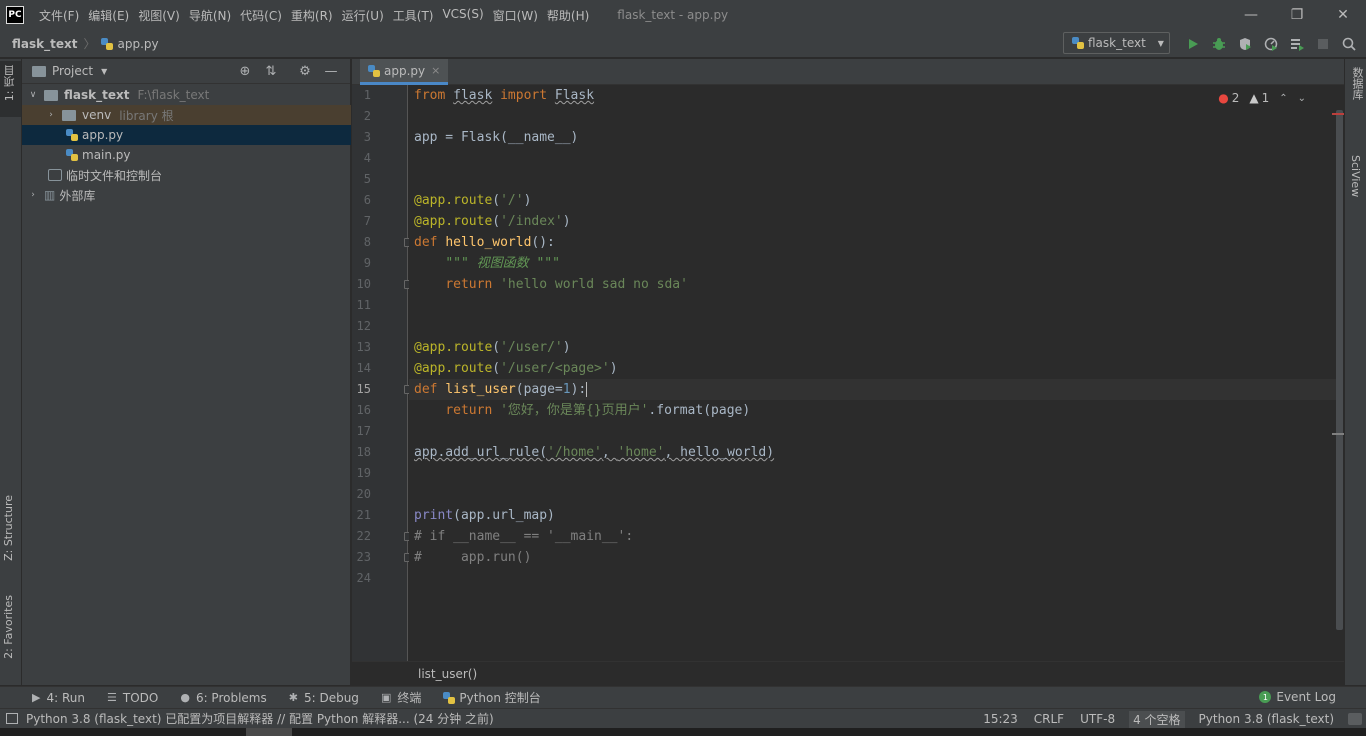 Image resolution: width=1366 pixels, height=736 pixels. Describe the element at coordinates (59, 15) in the screenshot. I see `menu-file: 文件(F)` at that location.